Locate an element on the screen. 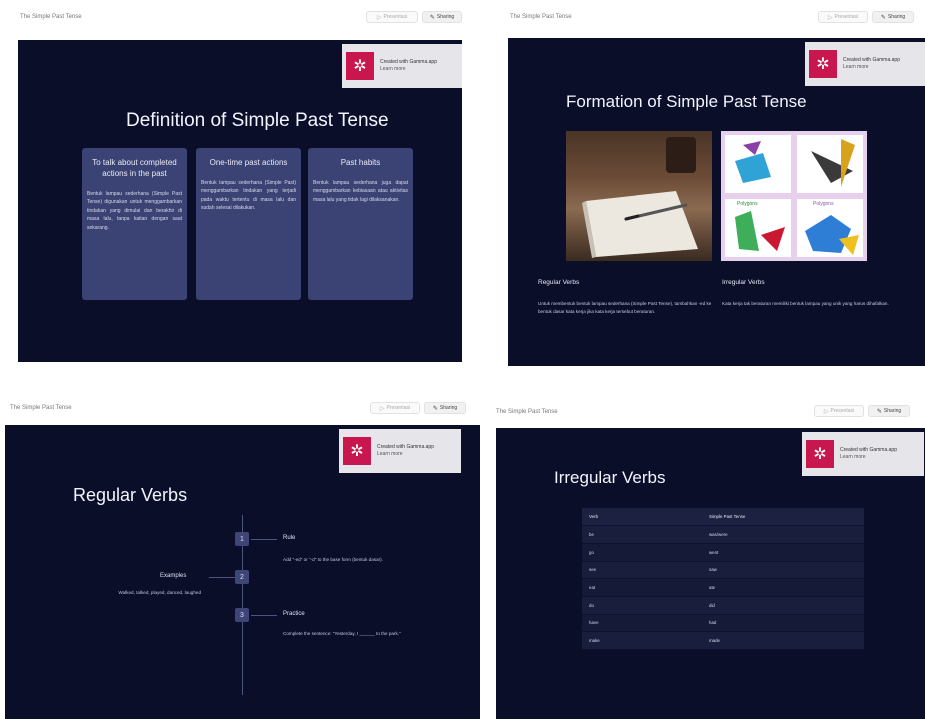  step-heading-rule: Rule is located at coordinates (289, 538).